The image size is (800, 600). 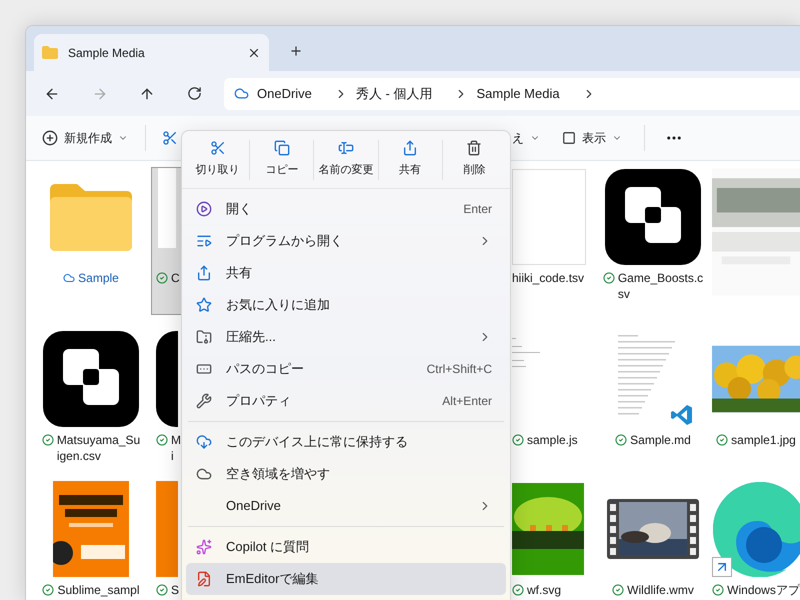 I want to click on file-tile: Windowsアプ, so click(x=755, y=539).